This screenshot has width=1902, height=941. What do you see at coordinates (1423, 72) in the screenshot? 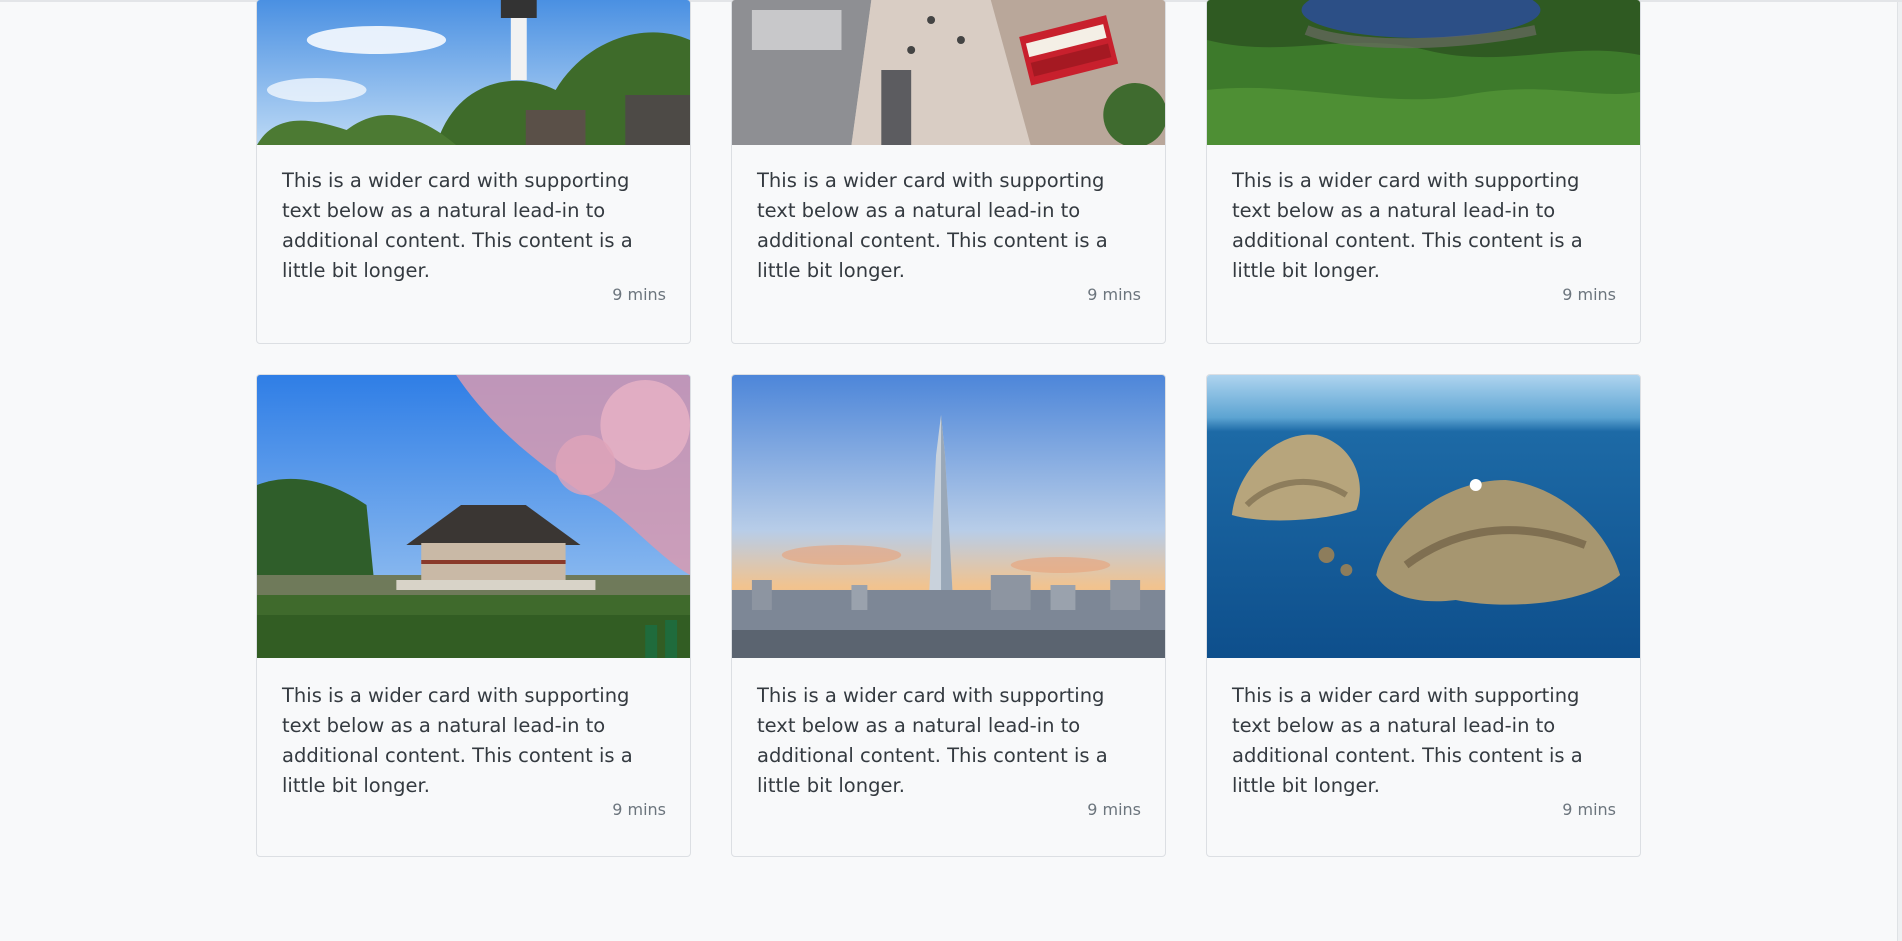
I see `green-coast-photo` at bounding box center [1423, 72].